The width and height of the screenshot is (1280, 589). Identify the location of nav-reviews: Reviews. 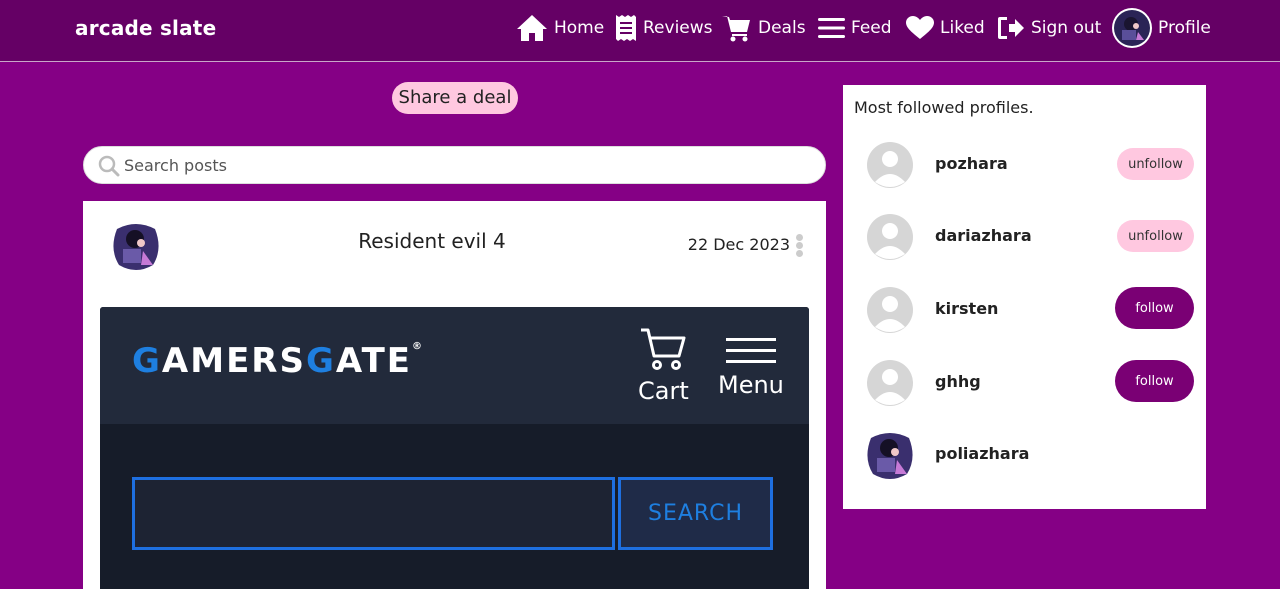
(664, 28).